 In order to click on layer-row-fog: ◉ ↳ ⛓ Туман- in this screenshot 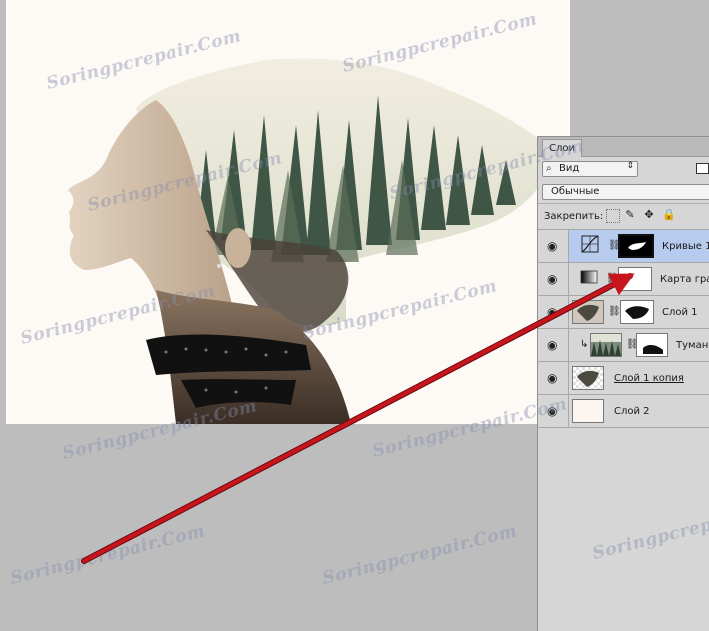, I will do `click(623, 345)`.